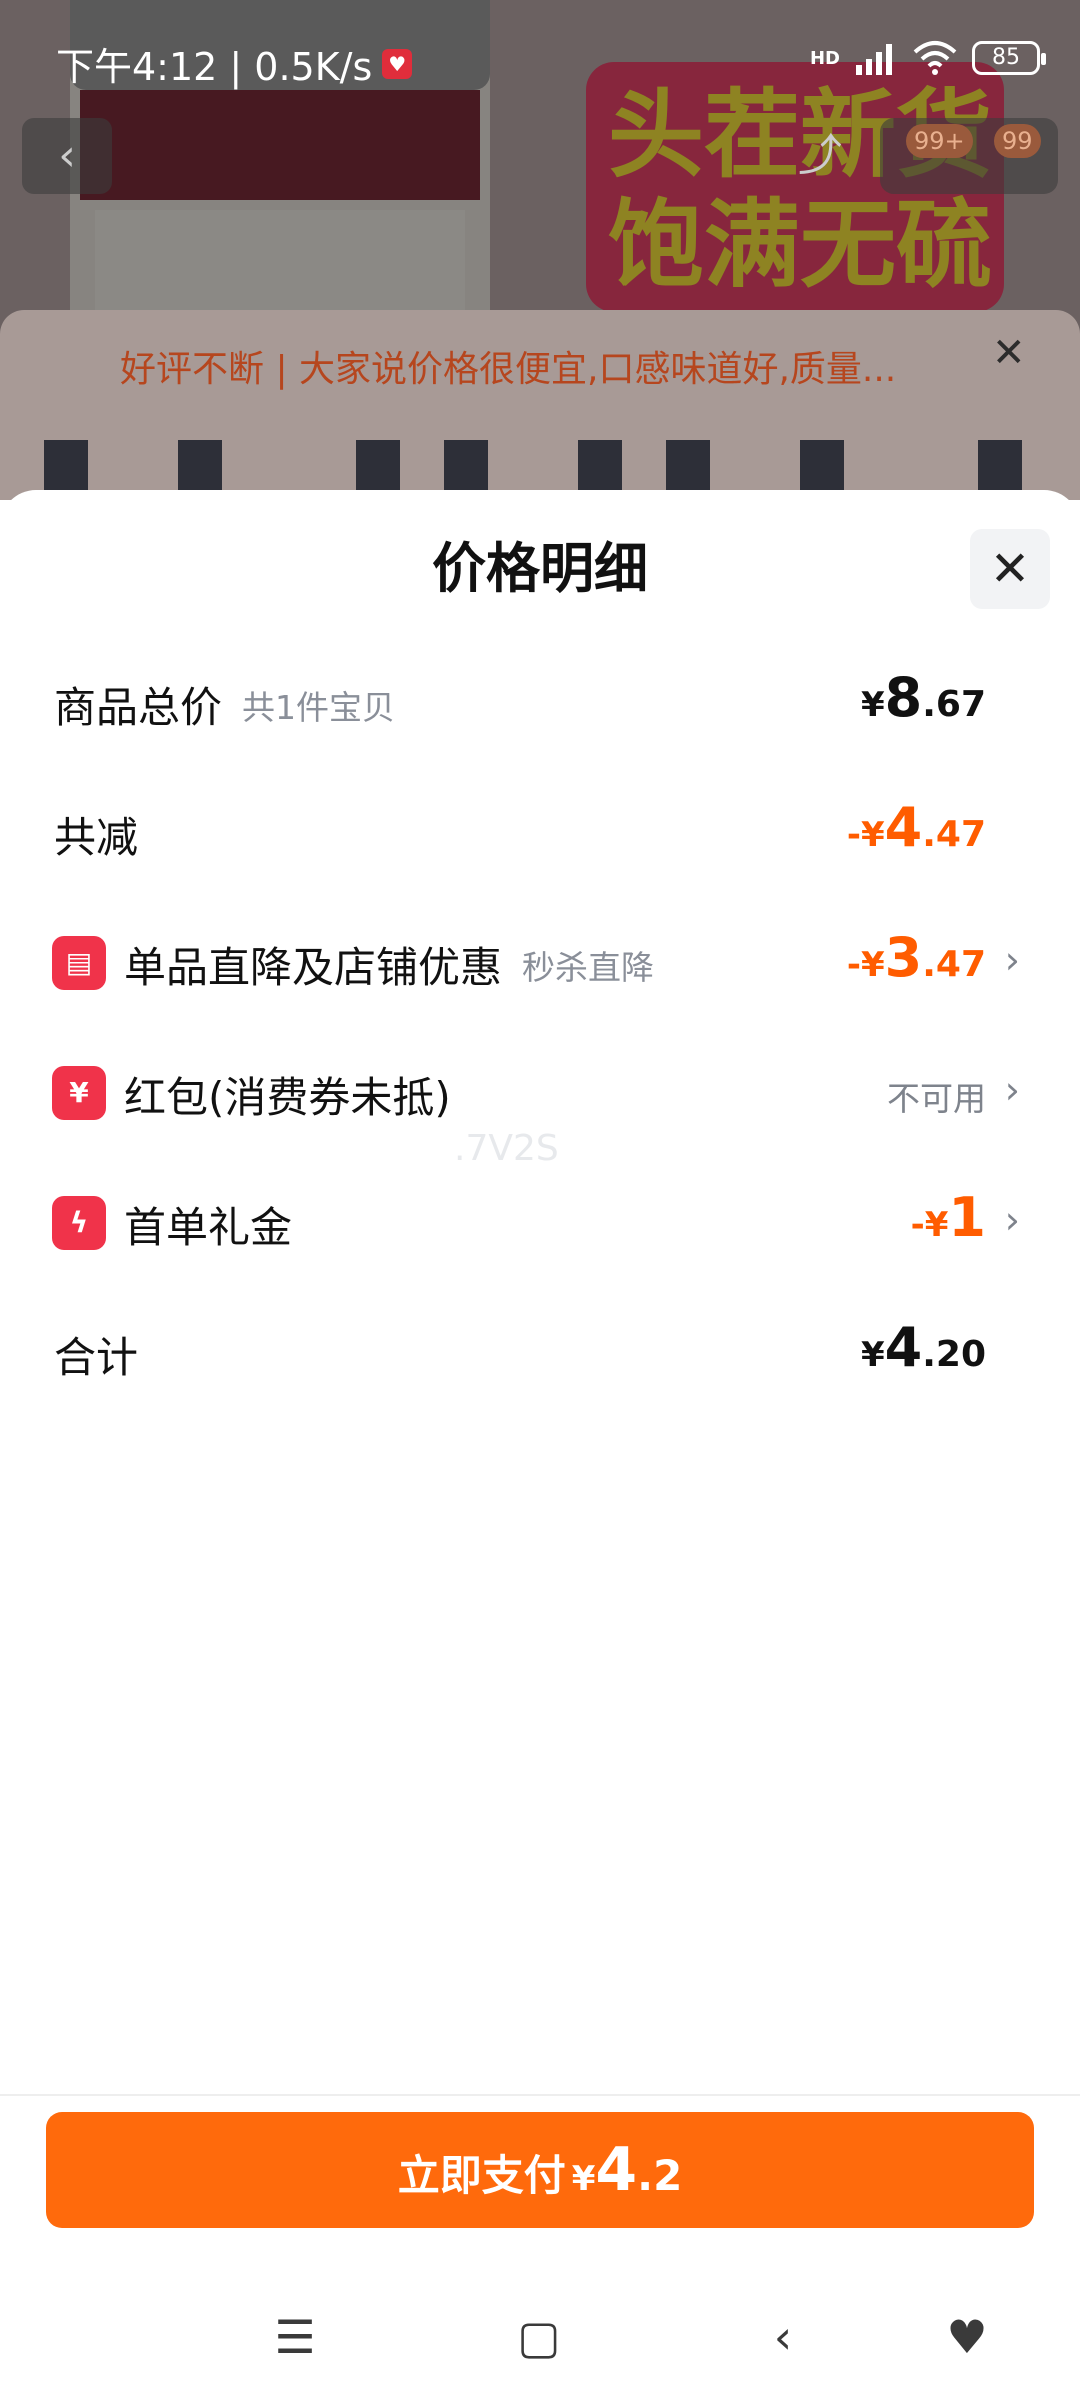  I want to click on wifi-icon, so click(935, 58).